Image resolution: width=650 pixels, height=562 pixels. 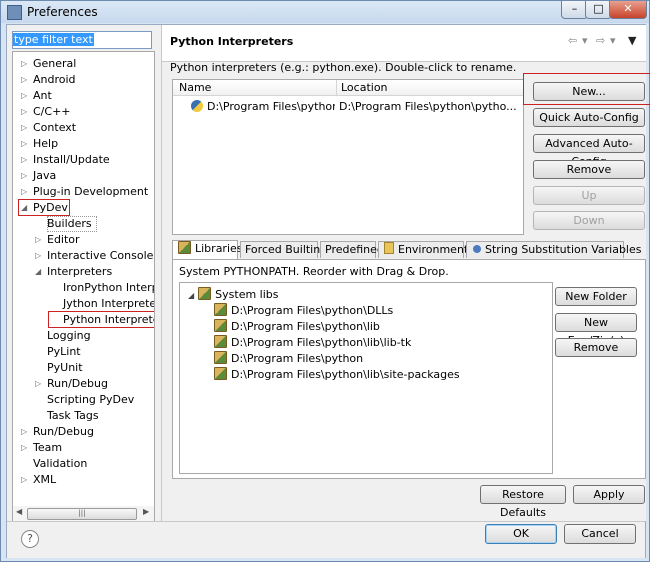 I want to click on library-path-item: D:\Program Files\python\DLLs, so click(x=303, y=311).